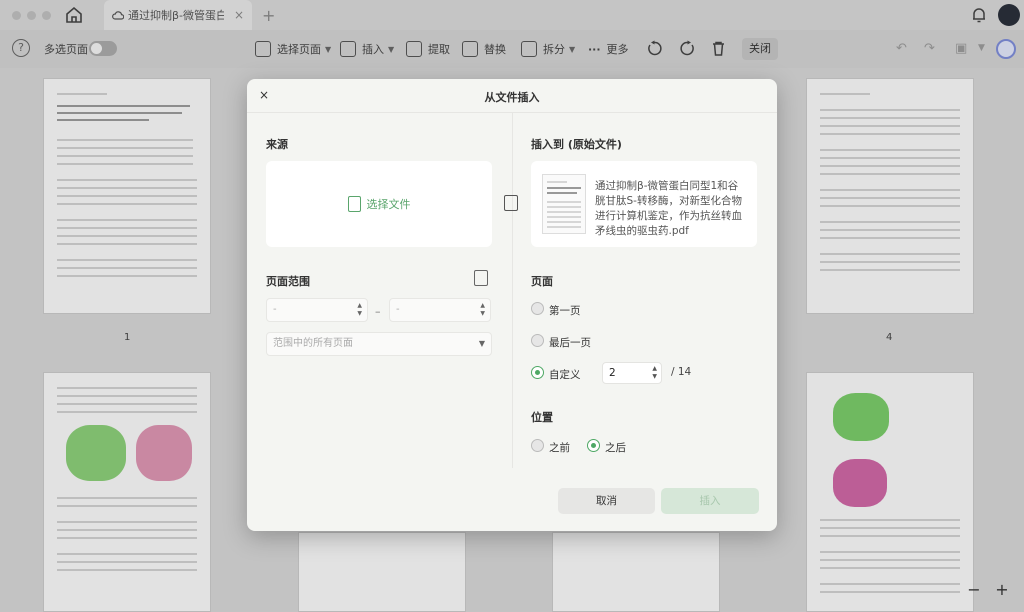 The image size is (1024, 612). What do you see at coordinates (570, 343) in the screenshot?
I see `last-page-label: 最后一页` at bounding box center [570, 343].